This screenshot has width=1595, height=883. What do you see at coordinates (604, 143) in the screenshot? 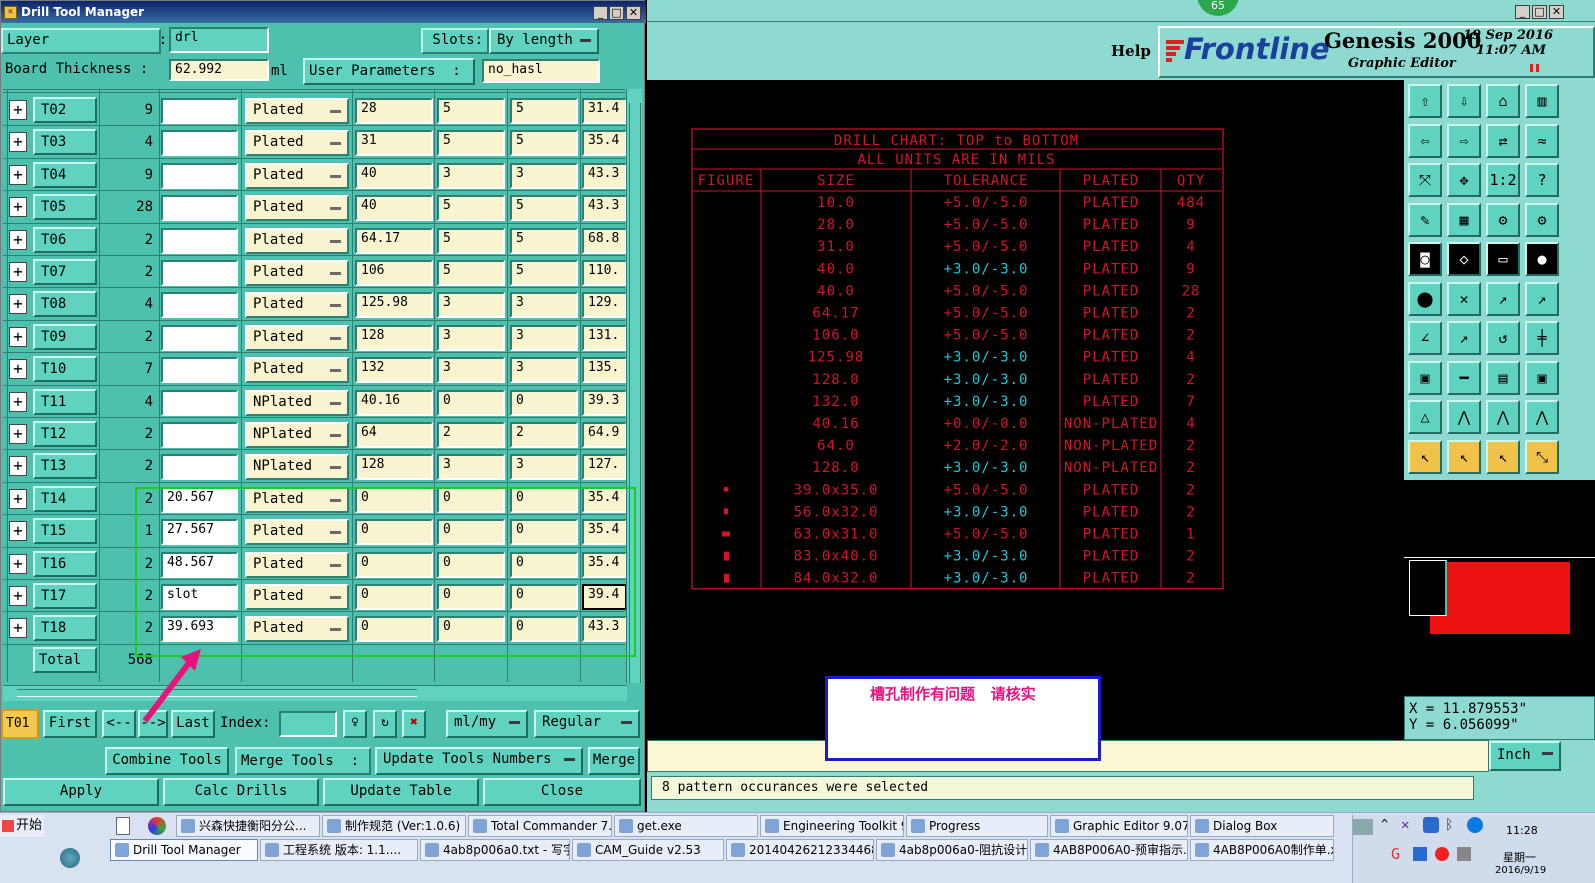
I see `actual-size-field: 35.4` at bounding box center [604, 143].